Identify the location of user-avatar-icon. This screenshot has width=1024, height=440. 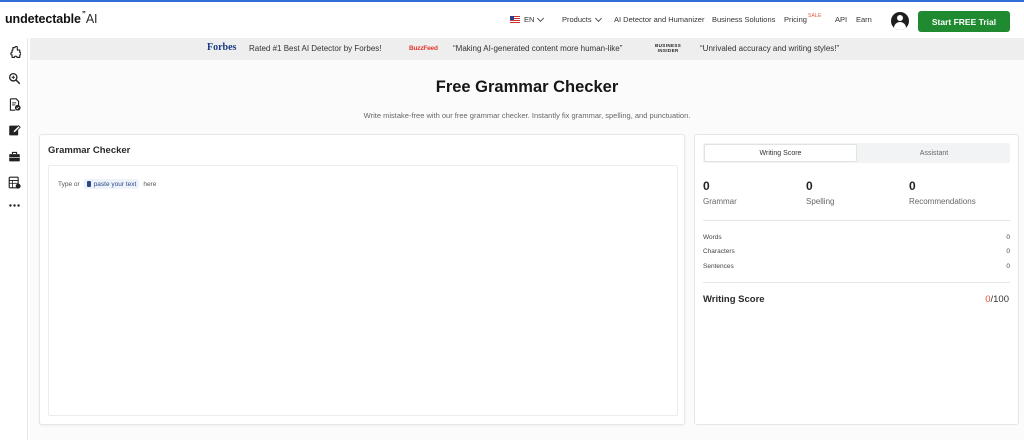
(900, 21).